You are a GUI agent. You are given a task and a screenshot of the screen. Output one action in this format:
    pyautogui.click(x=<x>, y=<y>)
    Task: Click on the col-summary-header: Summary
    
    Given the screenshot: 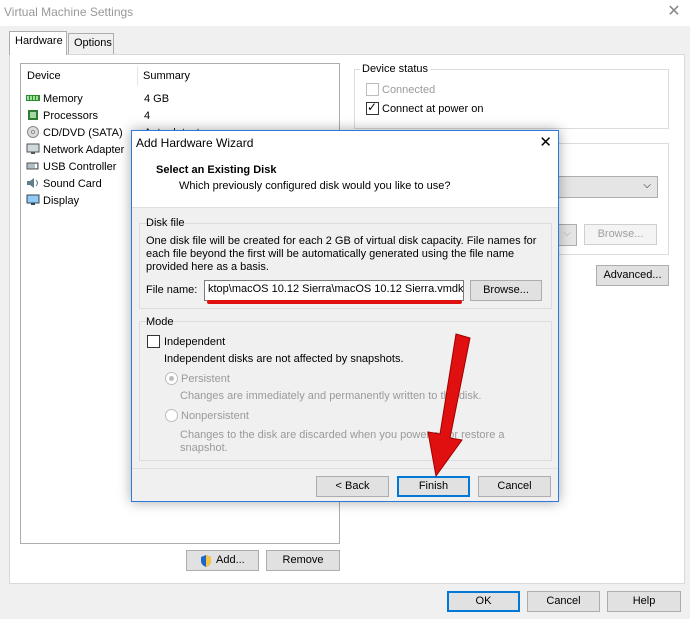 What is the action you would take?
    pyautogui.click(x=166, y=76)
    